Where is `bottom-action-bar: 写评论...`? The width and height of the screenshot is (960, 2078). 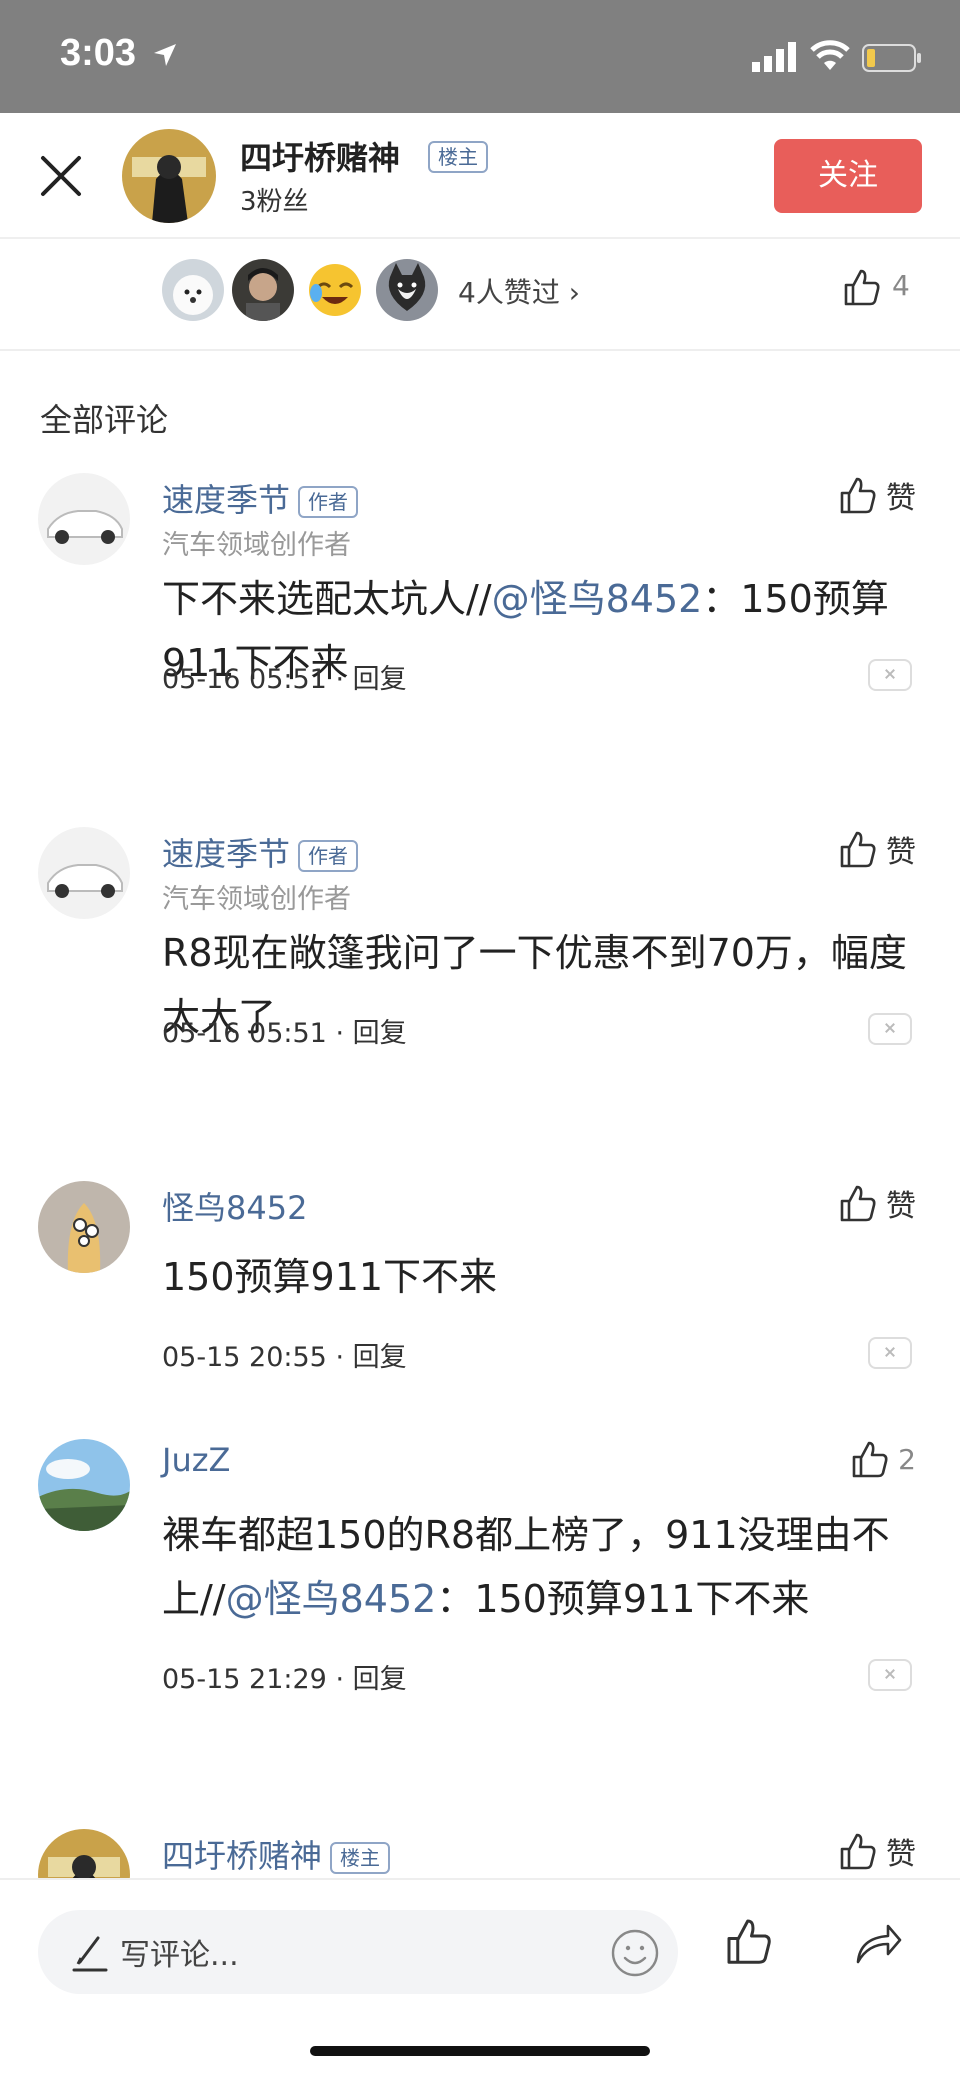
bottom-action-bar: 写评论... is located at coordinates (480, 1978).